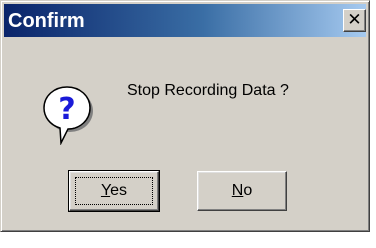 The height and width of the screenshot is (248, 376). I want to click on no-button: No, so click(242, 191).